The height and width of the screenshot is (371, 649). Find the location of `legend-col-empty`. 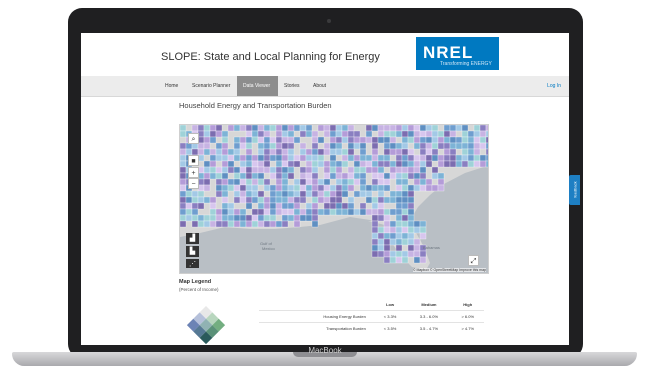

legend-col-empty is located at coordinates (316, 304).